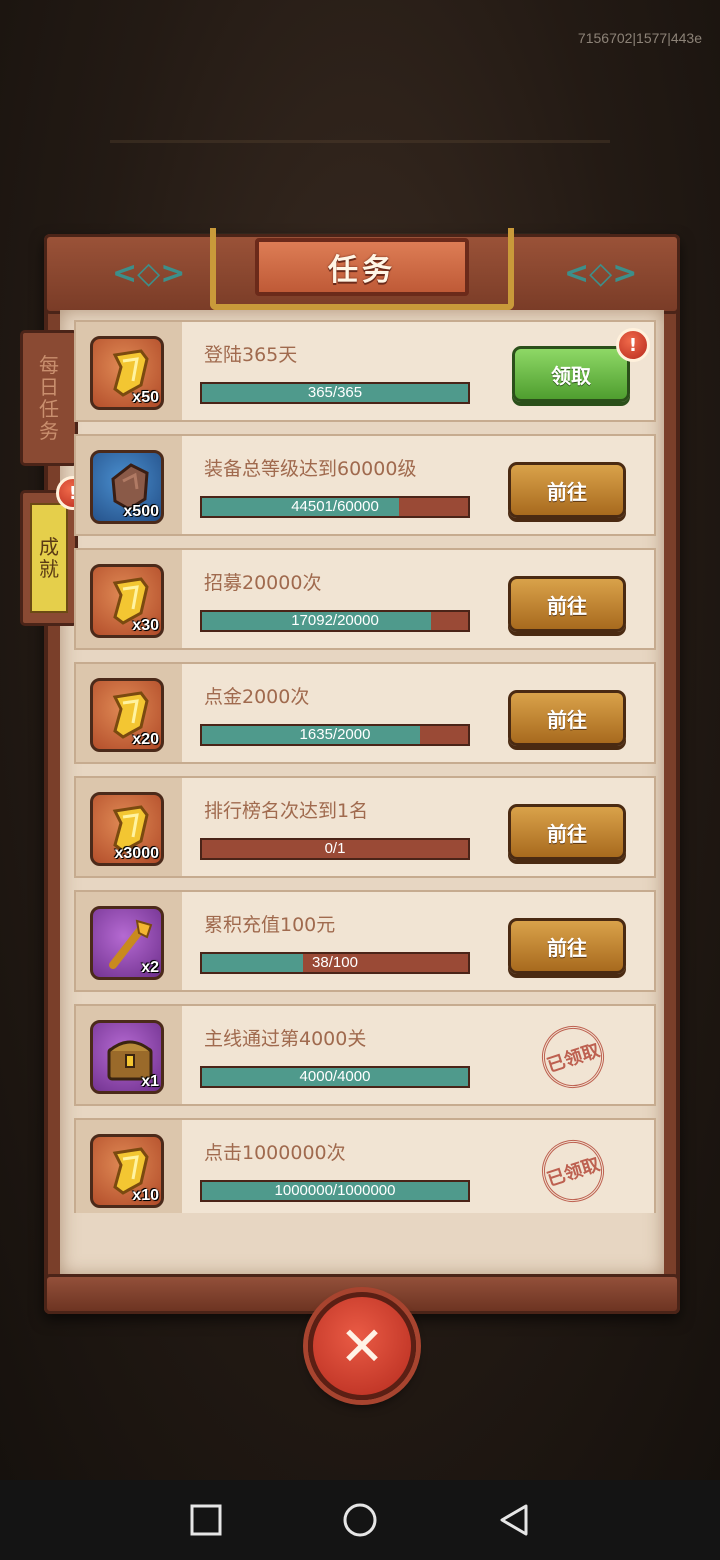 The height and width of the screenshot is (1560, 720). What do you see at coordinates (285, 1039) in the screenshot?
I see `task-title: 主线通过第4000关` at bounding box center [285, 1039].